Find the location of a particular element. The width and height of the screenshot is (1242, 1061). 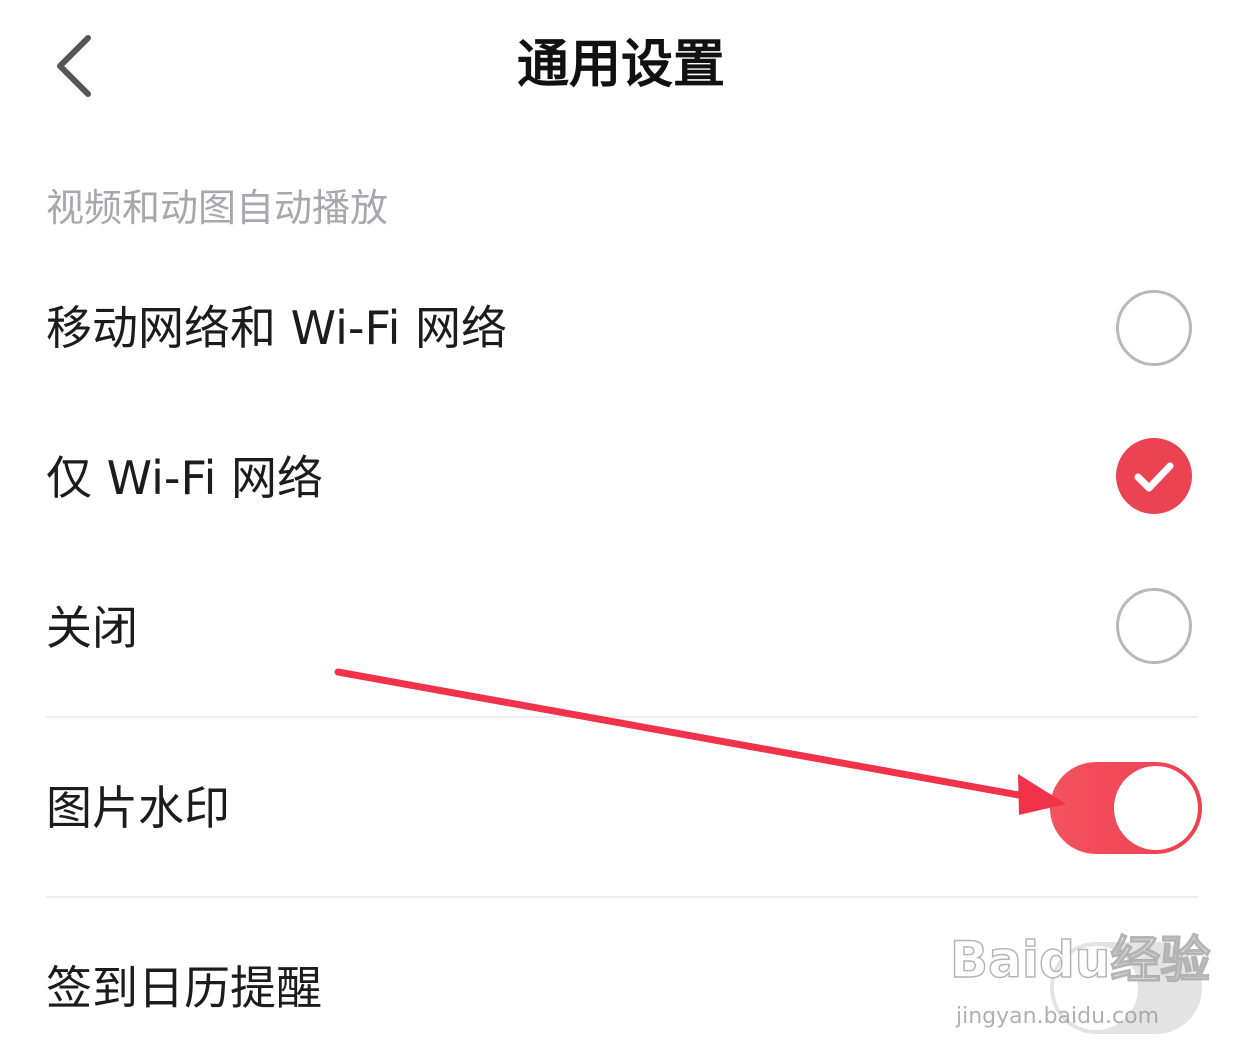

annotation-arrow-icon is located at coordinates (700, 741).